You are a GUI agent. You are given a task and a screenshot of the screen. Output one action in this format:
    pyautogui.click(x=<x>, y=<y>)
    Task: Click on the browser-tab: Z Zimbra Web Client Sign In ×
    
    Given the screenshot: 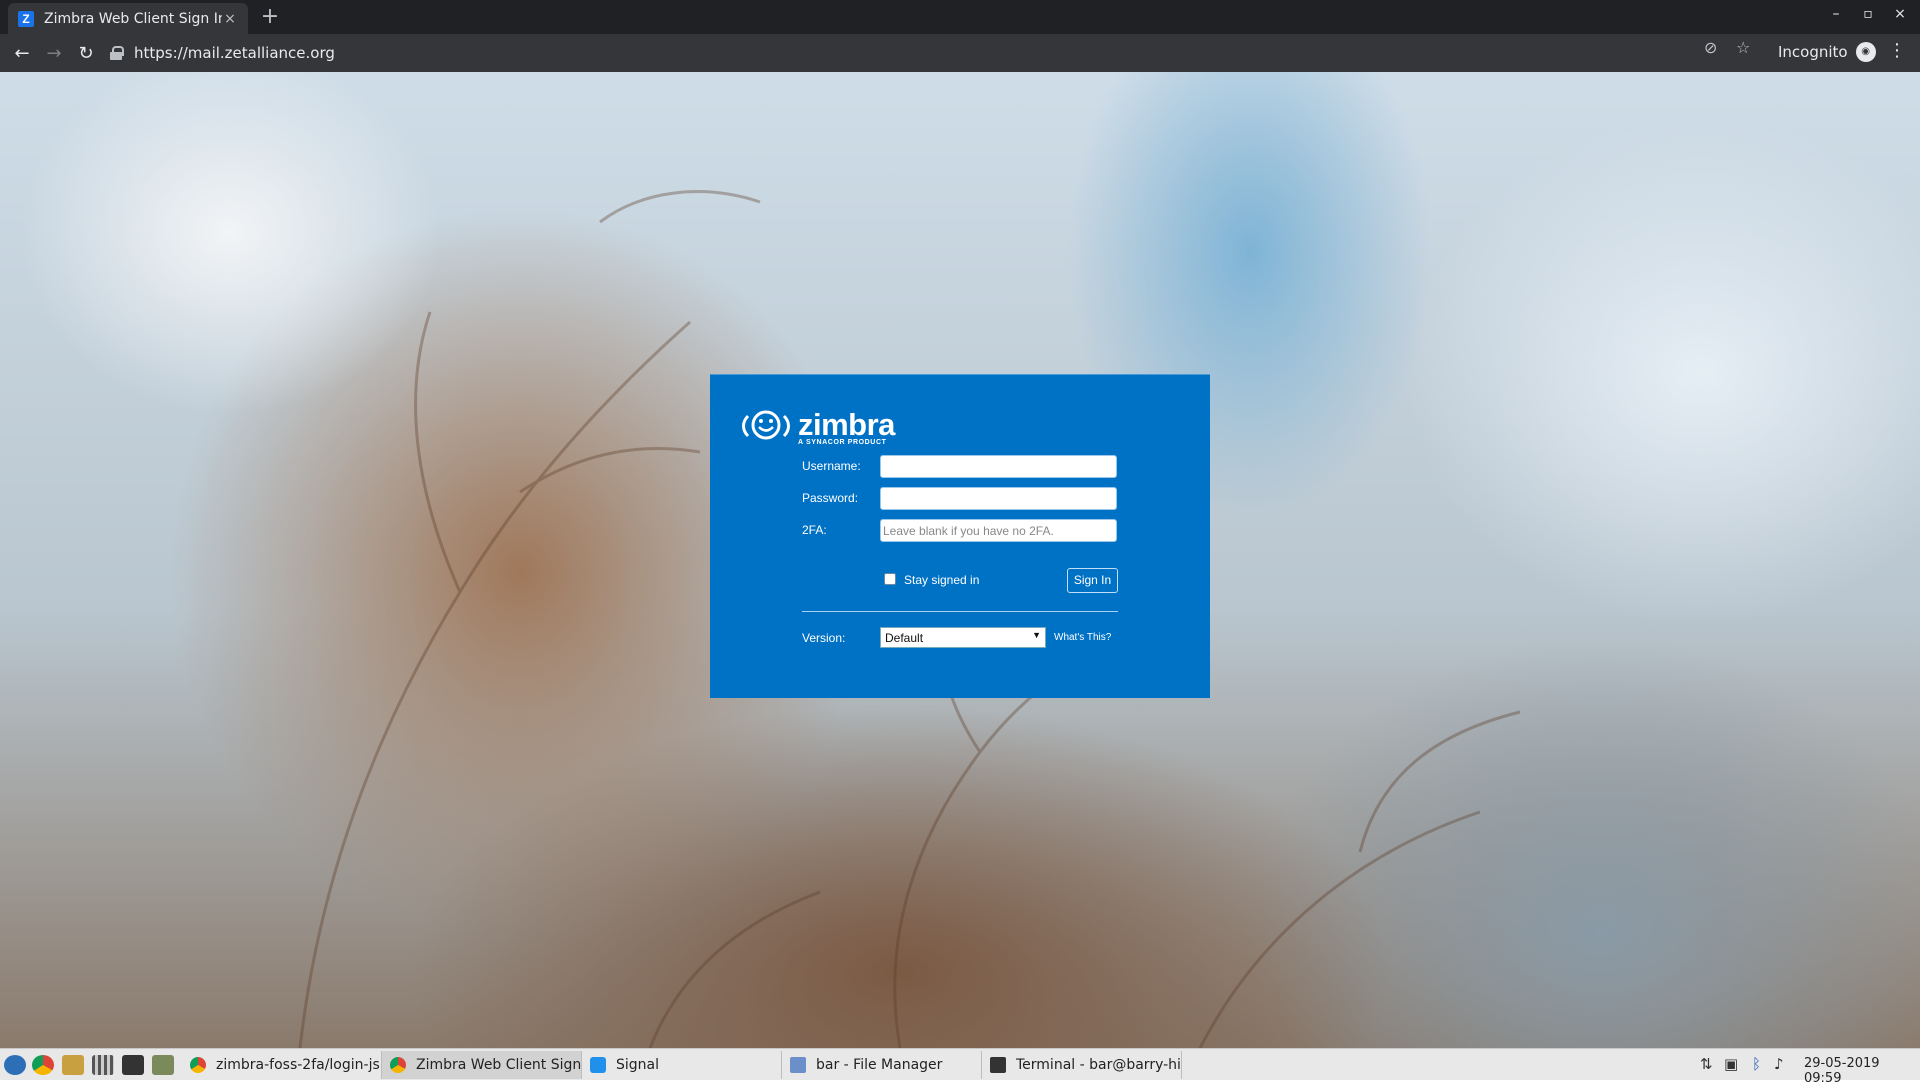 What is the action you would take?
    pyautogui.click(x=128, y=18)
    